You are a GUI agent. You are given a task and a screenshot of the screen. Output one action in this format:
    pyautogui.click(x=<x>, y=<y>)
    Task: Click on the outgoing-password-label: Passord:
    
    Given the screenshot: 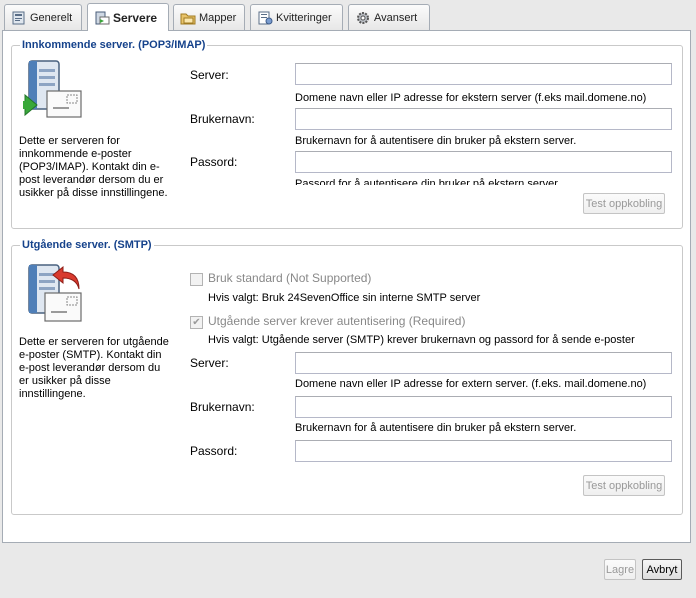 What is the action you would take?
    pyautogui.click(x=214, y=451)
    